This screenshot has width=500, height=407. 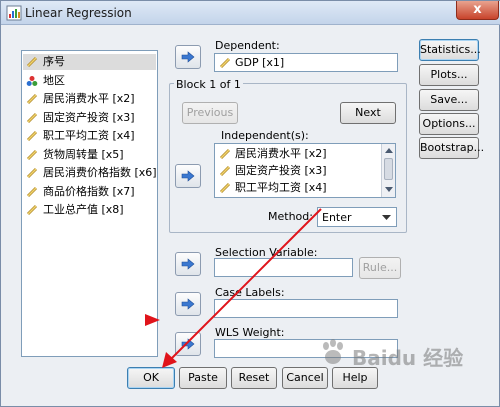 I want to click on annotation-pointer-marker, so click(x=152, y=320).